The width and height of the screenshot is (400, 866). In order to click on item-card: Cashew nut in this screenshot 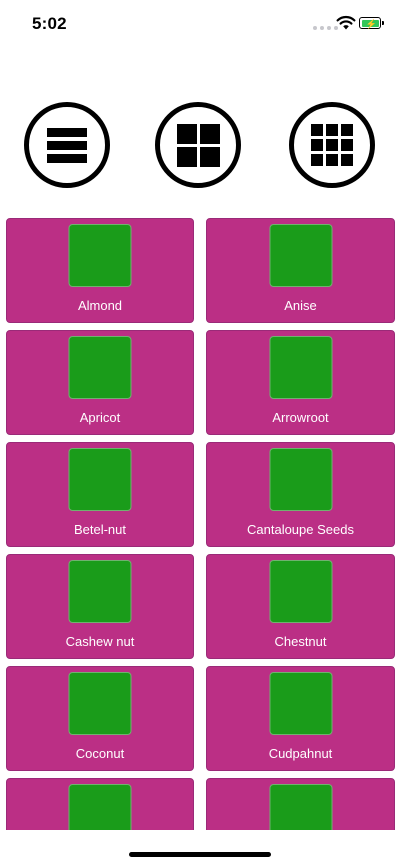, I will do `click(100, 606)`.